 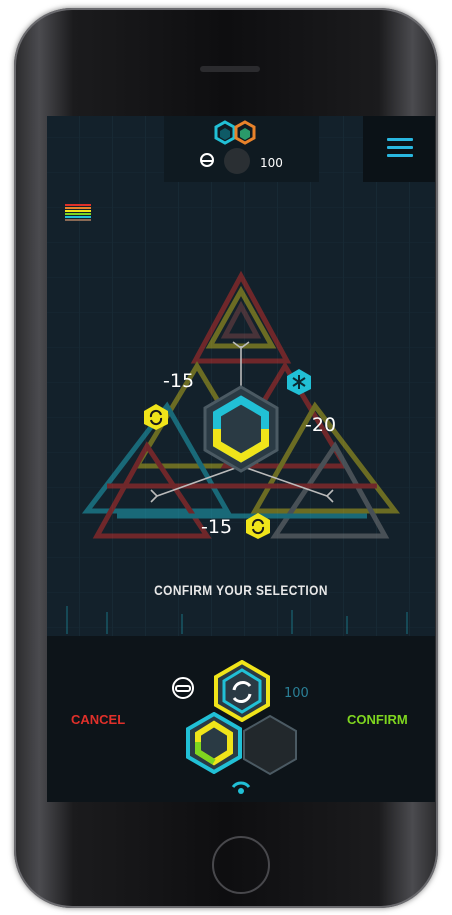 What do you see at coordinates (207, 160) in the screenshot?
I see `helmet-icon` at bounding box center [207, 160].